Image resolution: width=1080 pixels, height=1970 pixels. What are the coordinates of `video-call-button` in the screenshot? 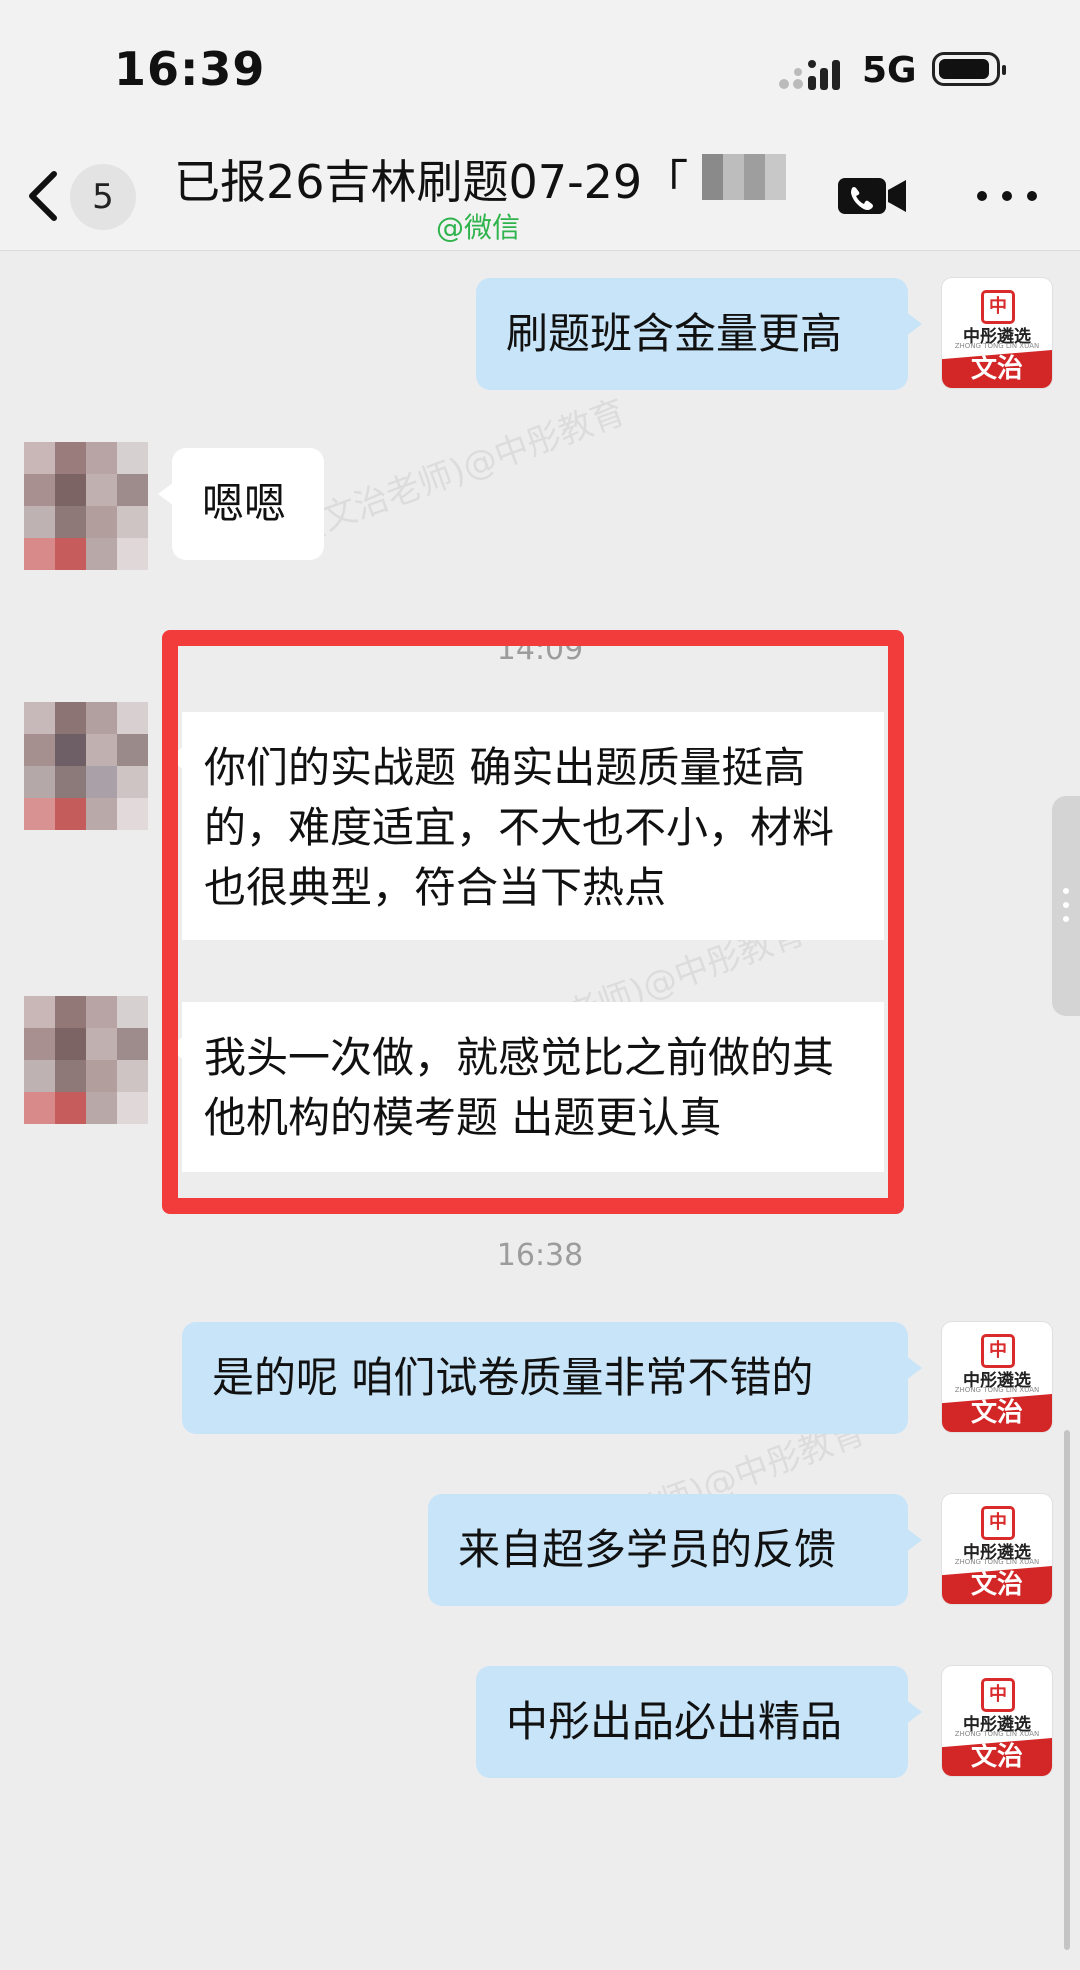 It's located at (873, 196).